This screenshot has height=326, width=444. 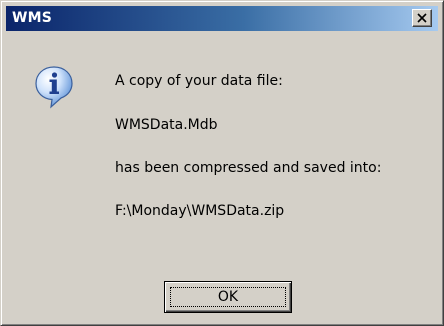 What do you see at coordinates (32, 18) in the screenshot?
I see `dialog-title: WMS` at bounding box center [32, 18].